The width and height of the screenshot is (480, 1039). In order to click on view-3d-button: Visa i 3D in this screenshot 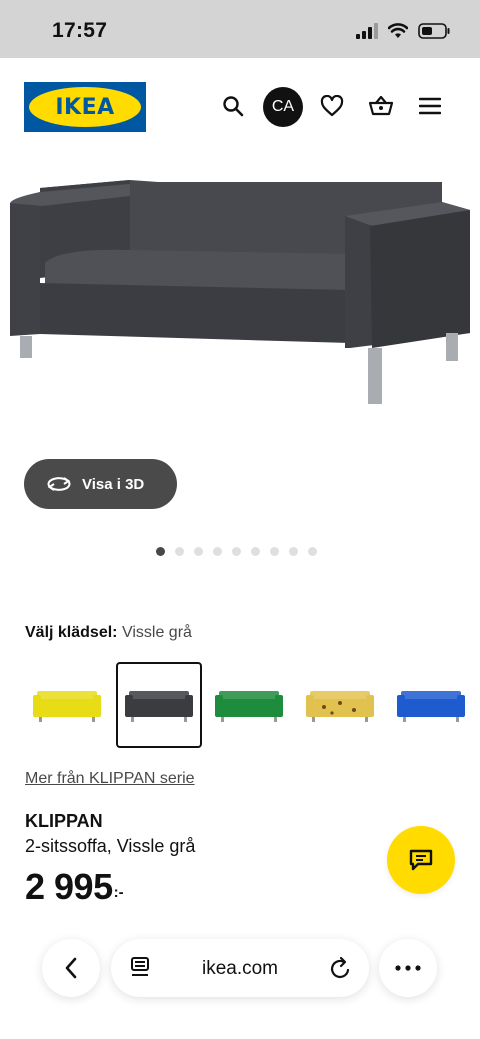, I will do `click(100, 484)`.